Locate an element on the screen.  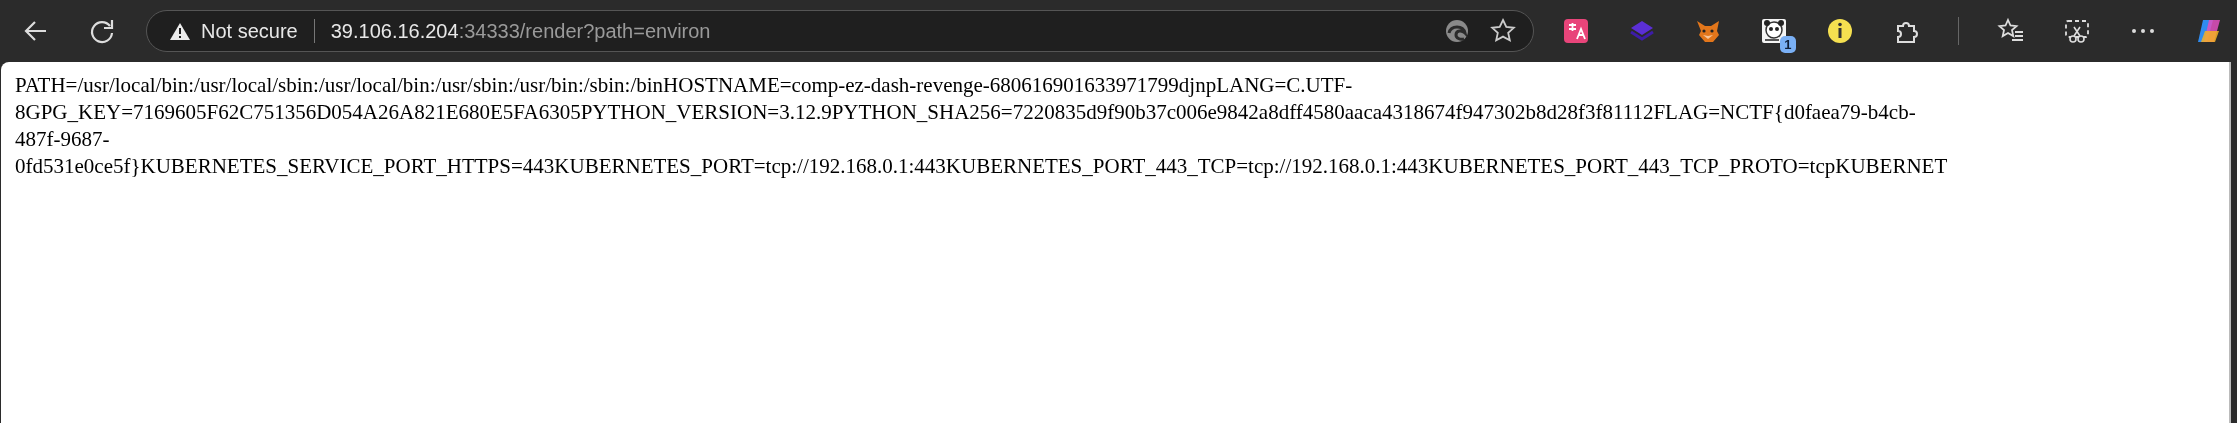
security-label: Not secure is located at coordinates (249, 31).